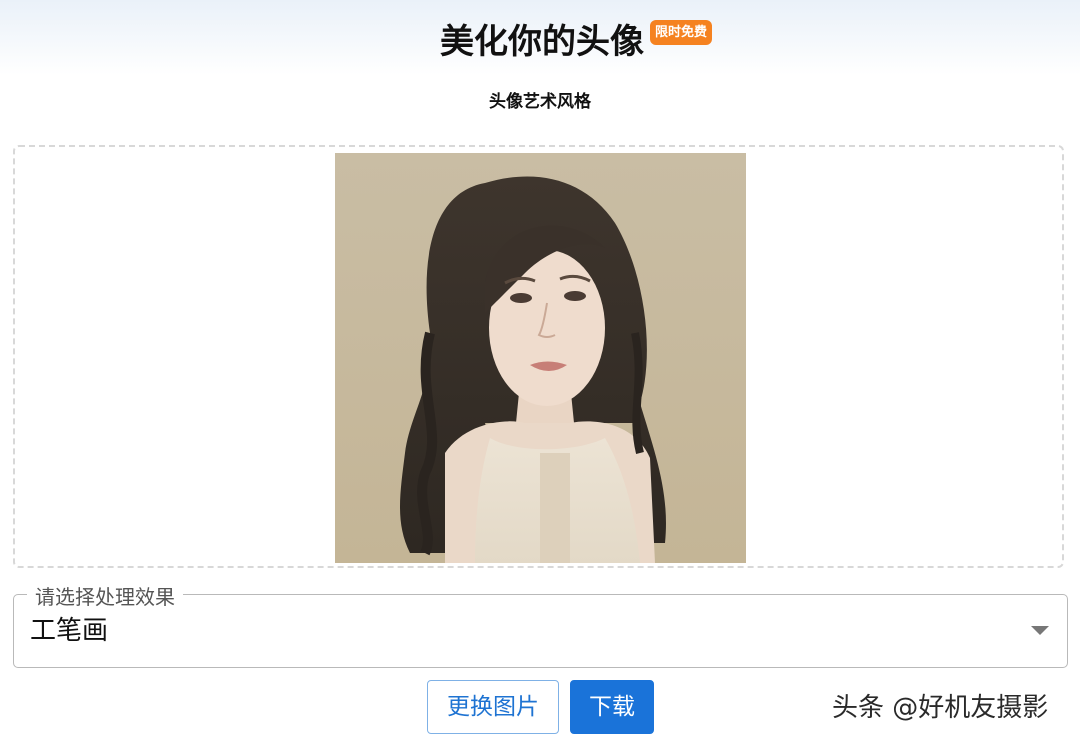  What do you see at coordinates (493, 707) in the screenshot?
I see `change-image-button: 更换图片` at bounding box center [493, 707].